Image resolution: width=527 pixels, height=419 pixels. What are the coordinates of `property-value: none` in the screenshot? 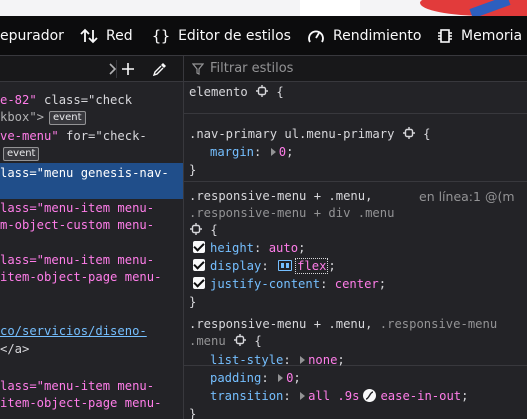 It's located at (322, 360).